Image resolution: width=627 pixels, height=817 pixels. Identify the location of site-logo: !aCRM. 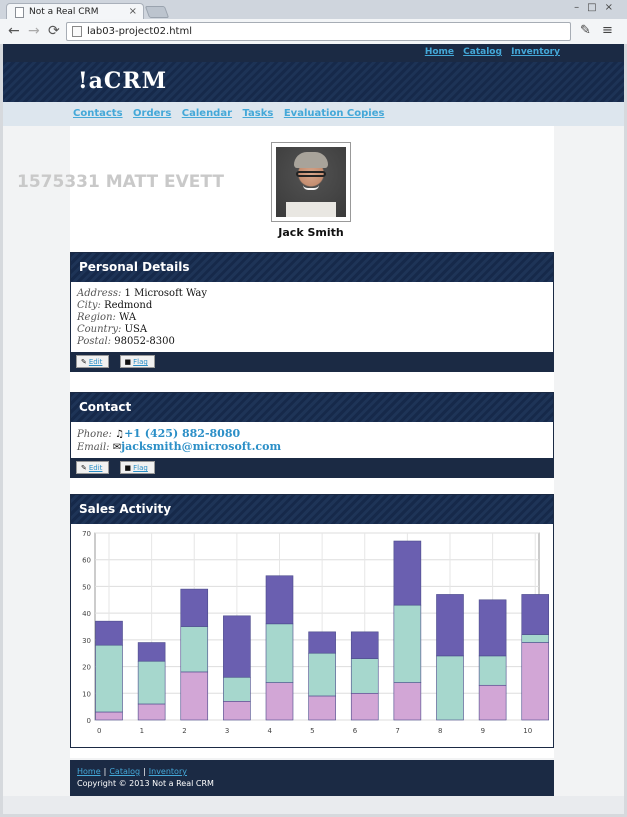
(122, 81).